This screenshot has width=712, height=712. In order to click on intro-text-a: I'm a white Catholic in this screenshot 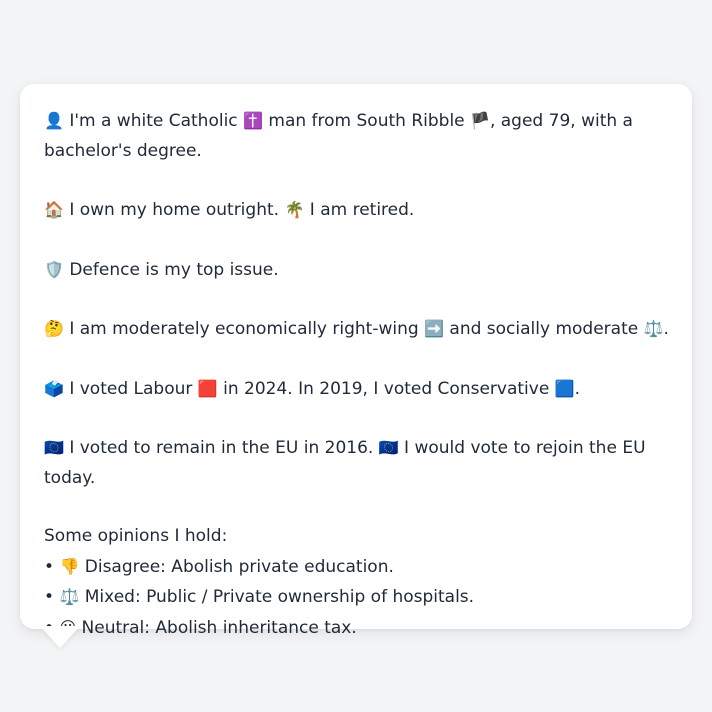, I will do `click(153, 121)`.